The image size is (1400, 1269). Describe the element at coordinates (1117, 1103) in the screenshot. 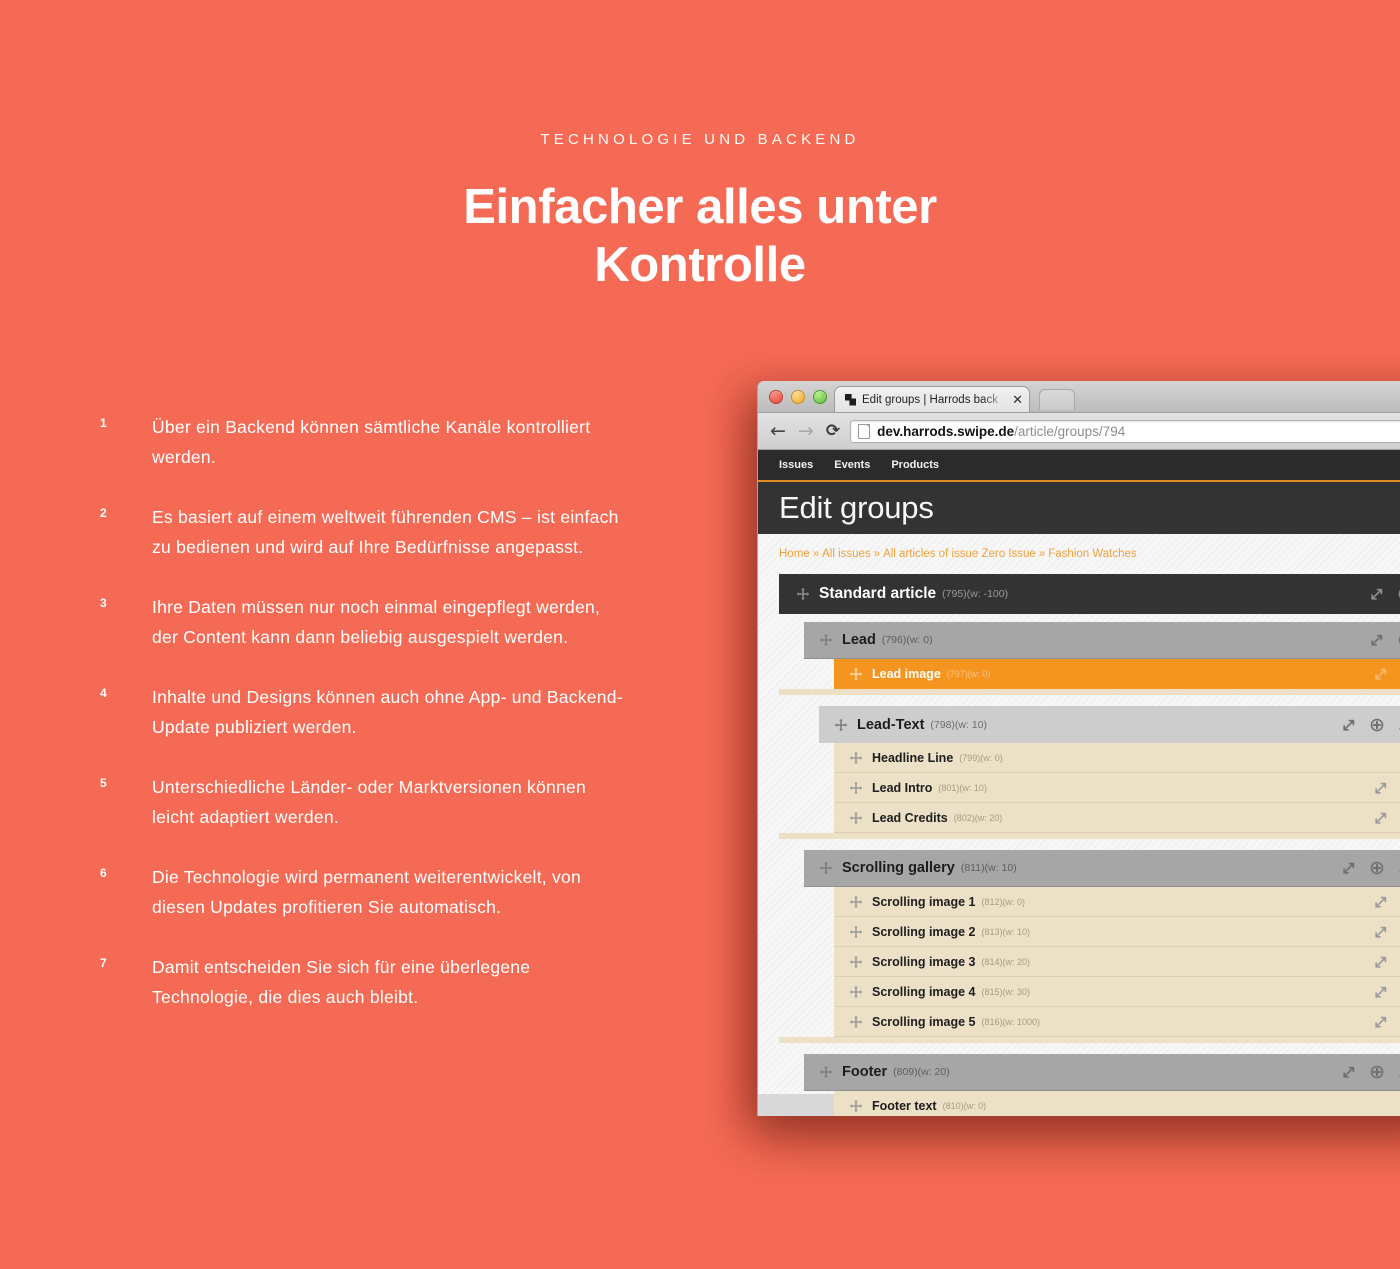

I see `tree-row: Footer text (810)(w: 0)` at that location.